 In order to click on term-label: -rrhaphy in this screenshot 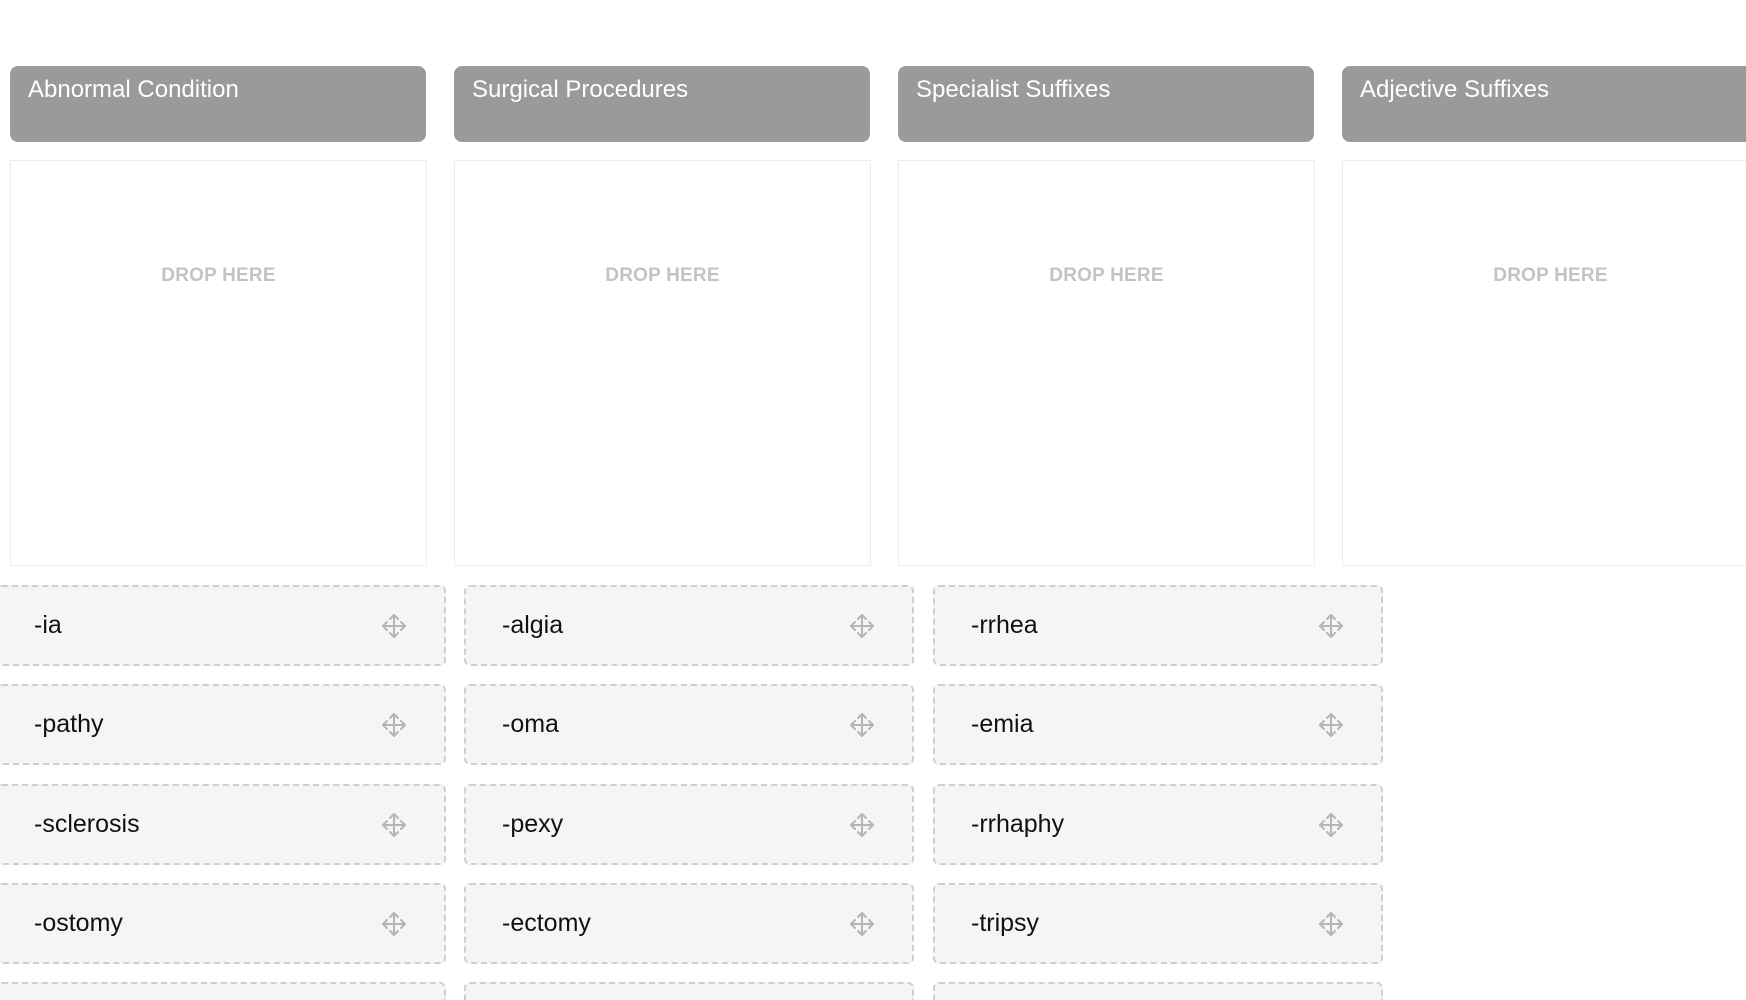, I will do `click(1018, 824)`.